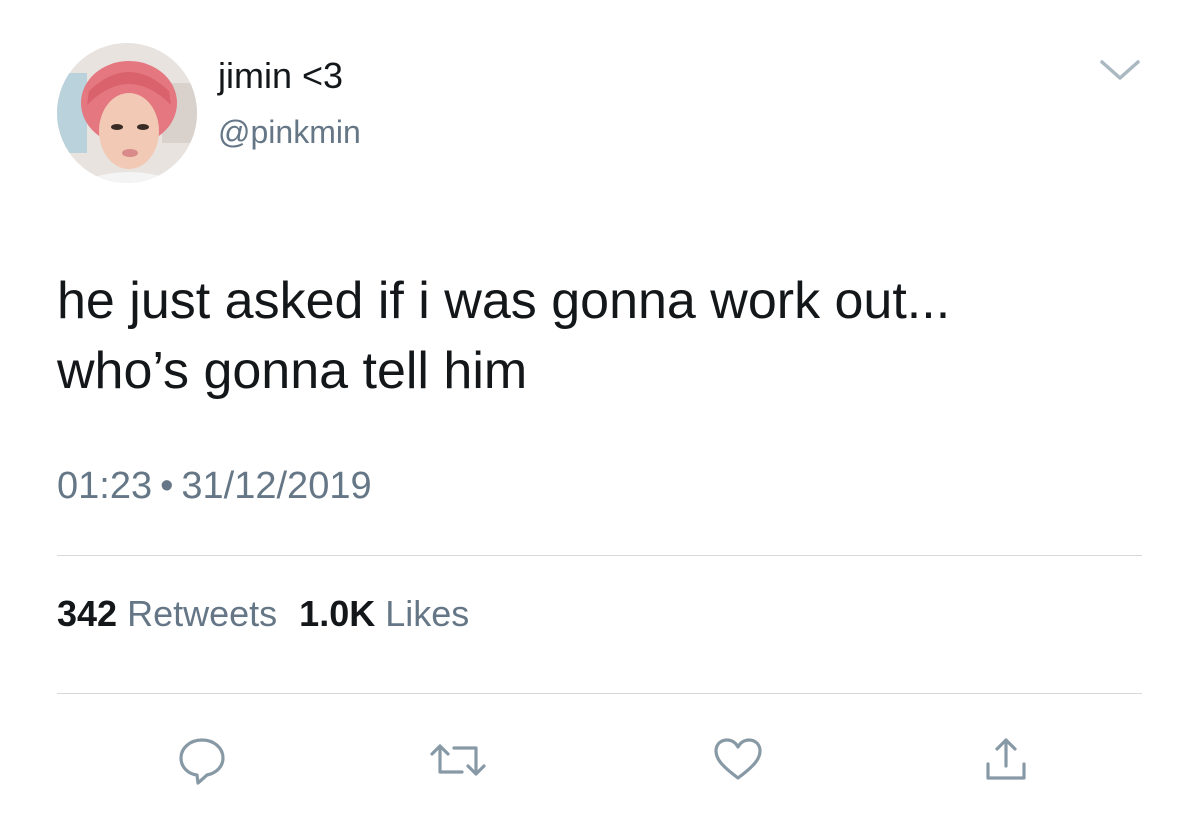  I want to click on reply-button, so click(202, 760).